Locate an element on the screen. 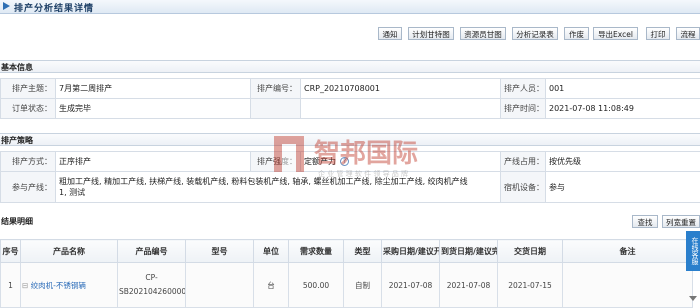  export-excel-button: 导出Excel is located at coordinates (615, 33).